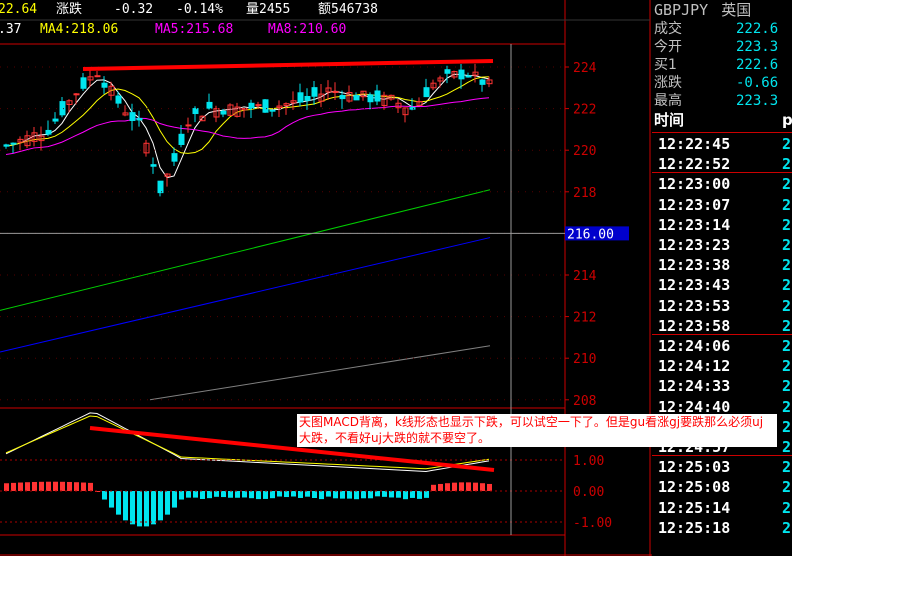  I want to click on time-header: 时间, so click(669, 120).